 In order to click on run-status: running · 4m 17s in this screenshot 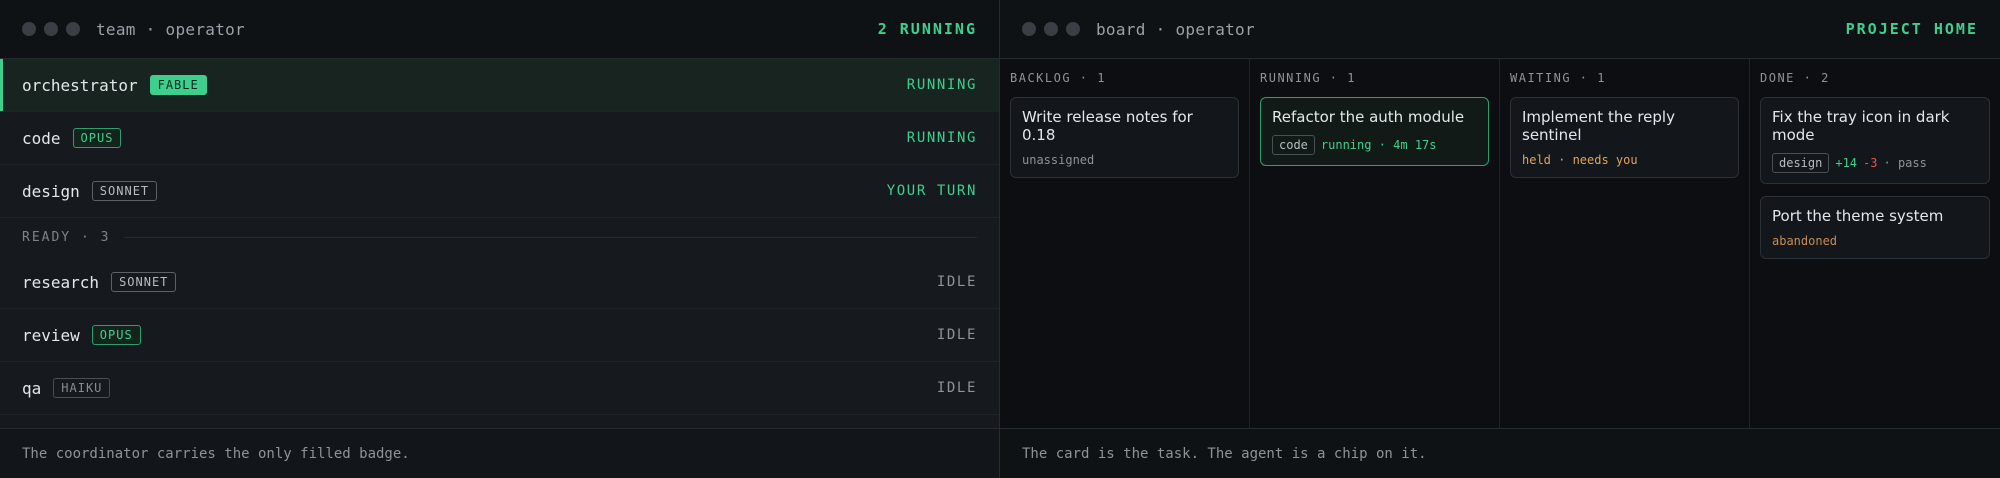, I will do `click(1378, 145)`.